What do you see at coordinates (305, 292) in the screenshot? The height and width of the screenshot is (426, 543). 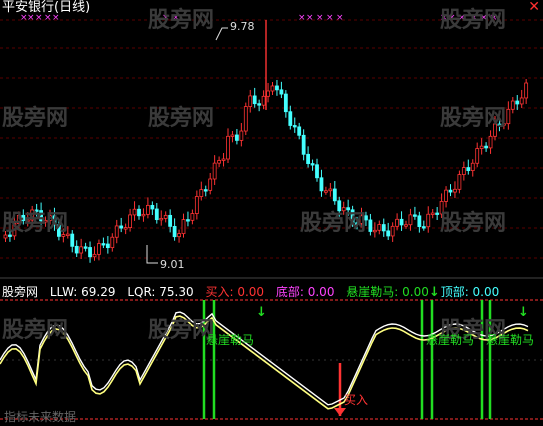 I see `bottom-value: 底部: 0.00` at bounding box center [305, 292].